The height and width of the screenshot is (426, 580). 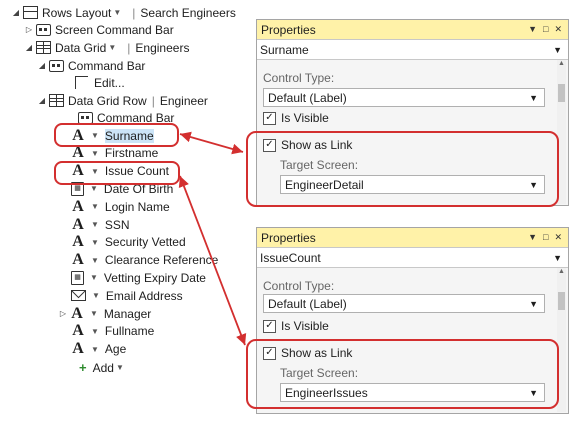 I want to click on field-row: ▦ ▼ Date Of Birth, so click(x=122, y=188).